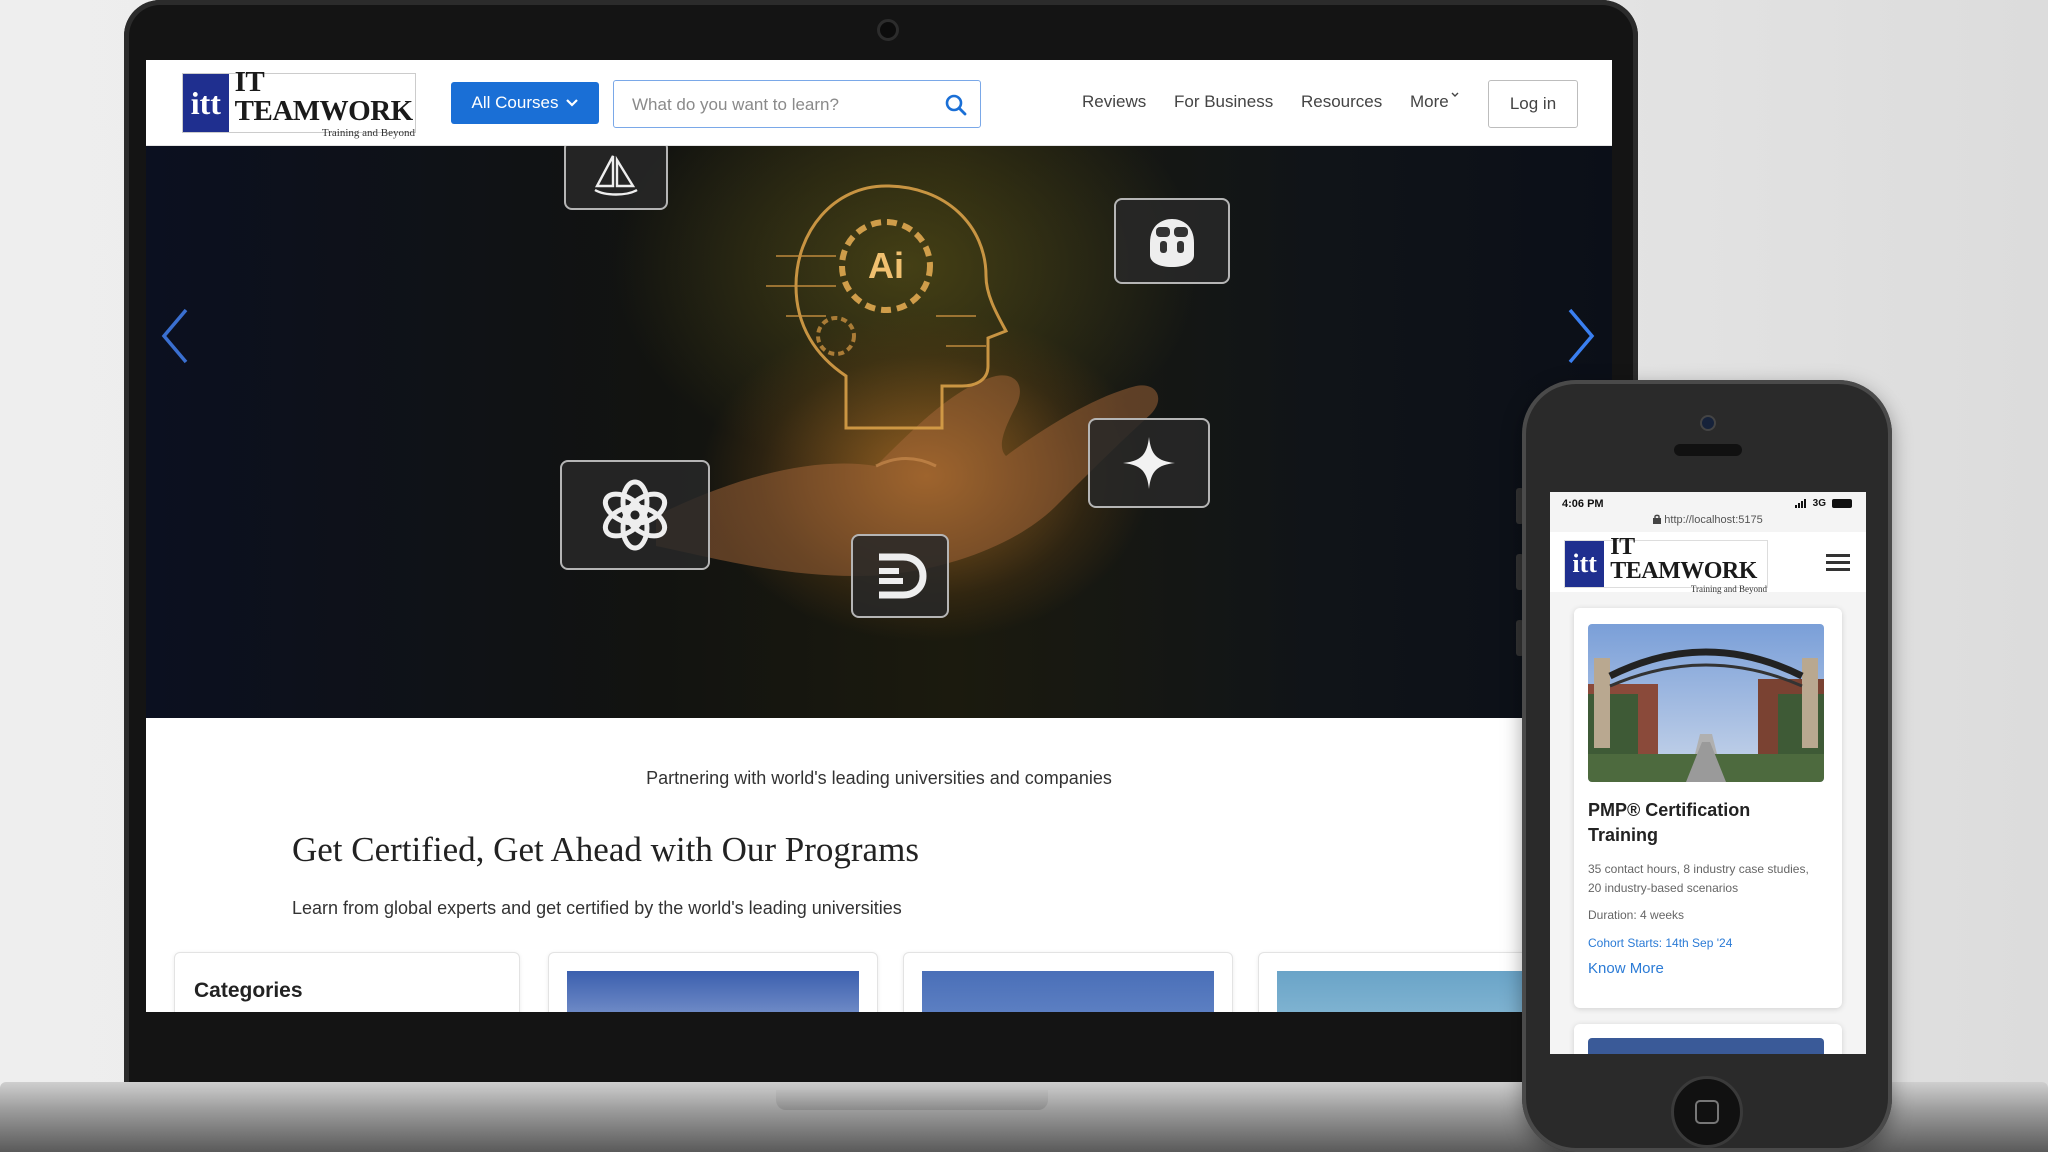 The height and width of the screenshot is (1152, 2048). What do you see at coordinates (1657, 519) in the screenshot?
I see `lock-icon` at bounding box center [1657, 519].